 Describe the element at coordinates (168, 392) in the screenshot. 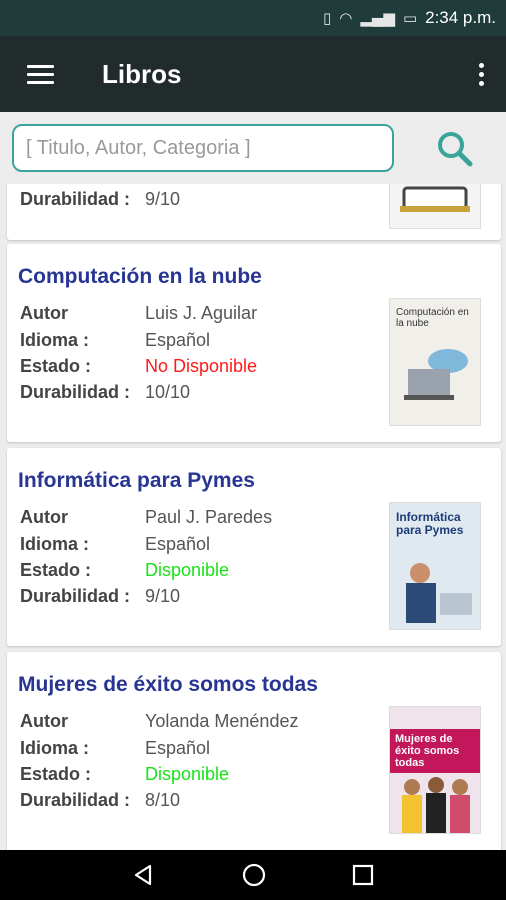

I see `durability-value: 10/10` at that location.